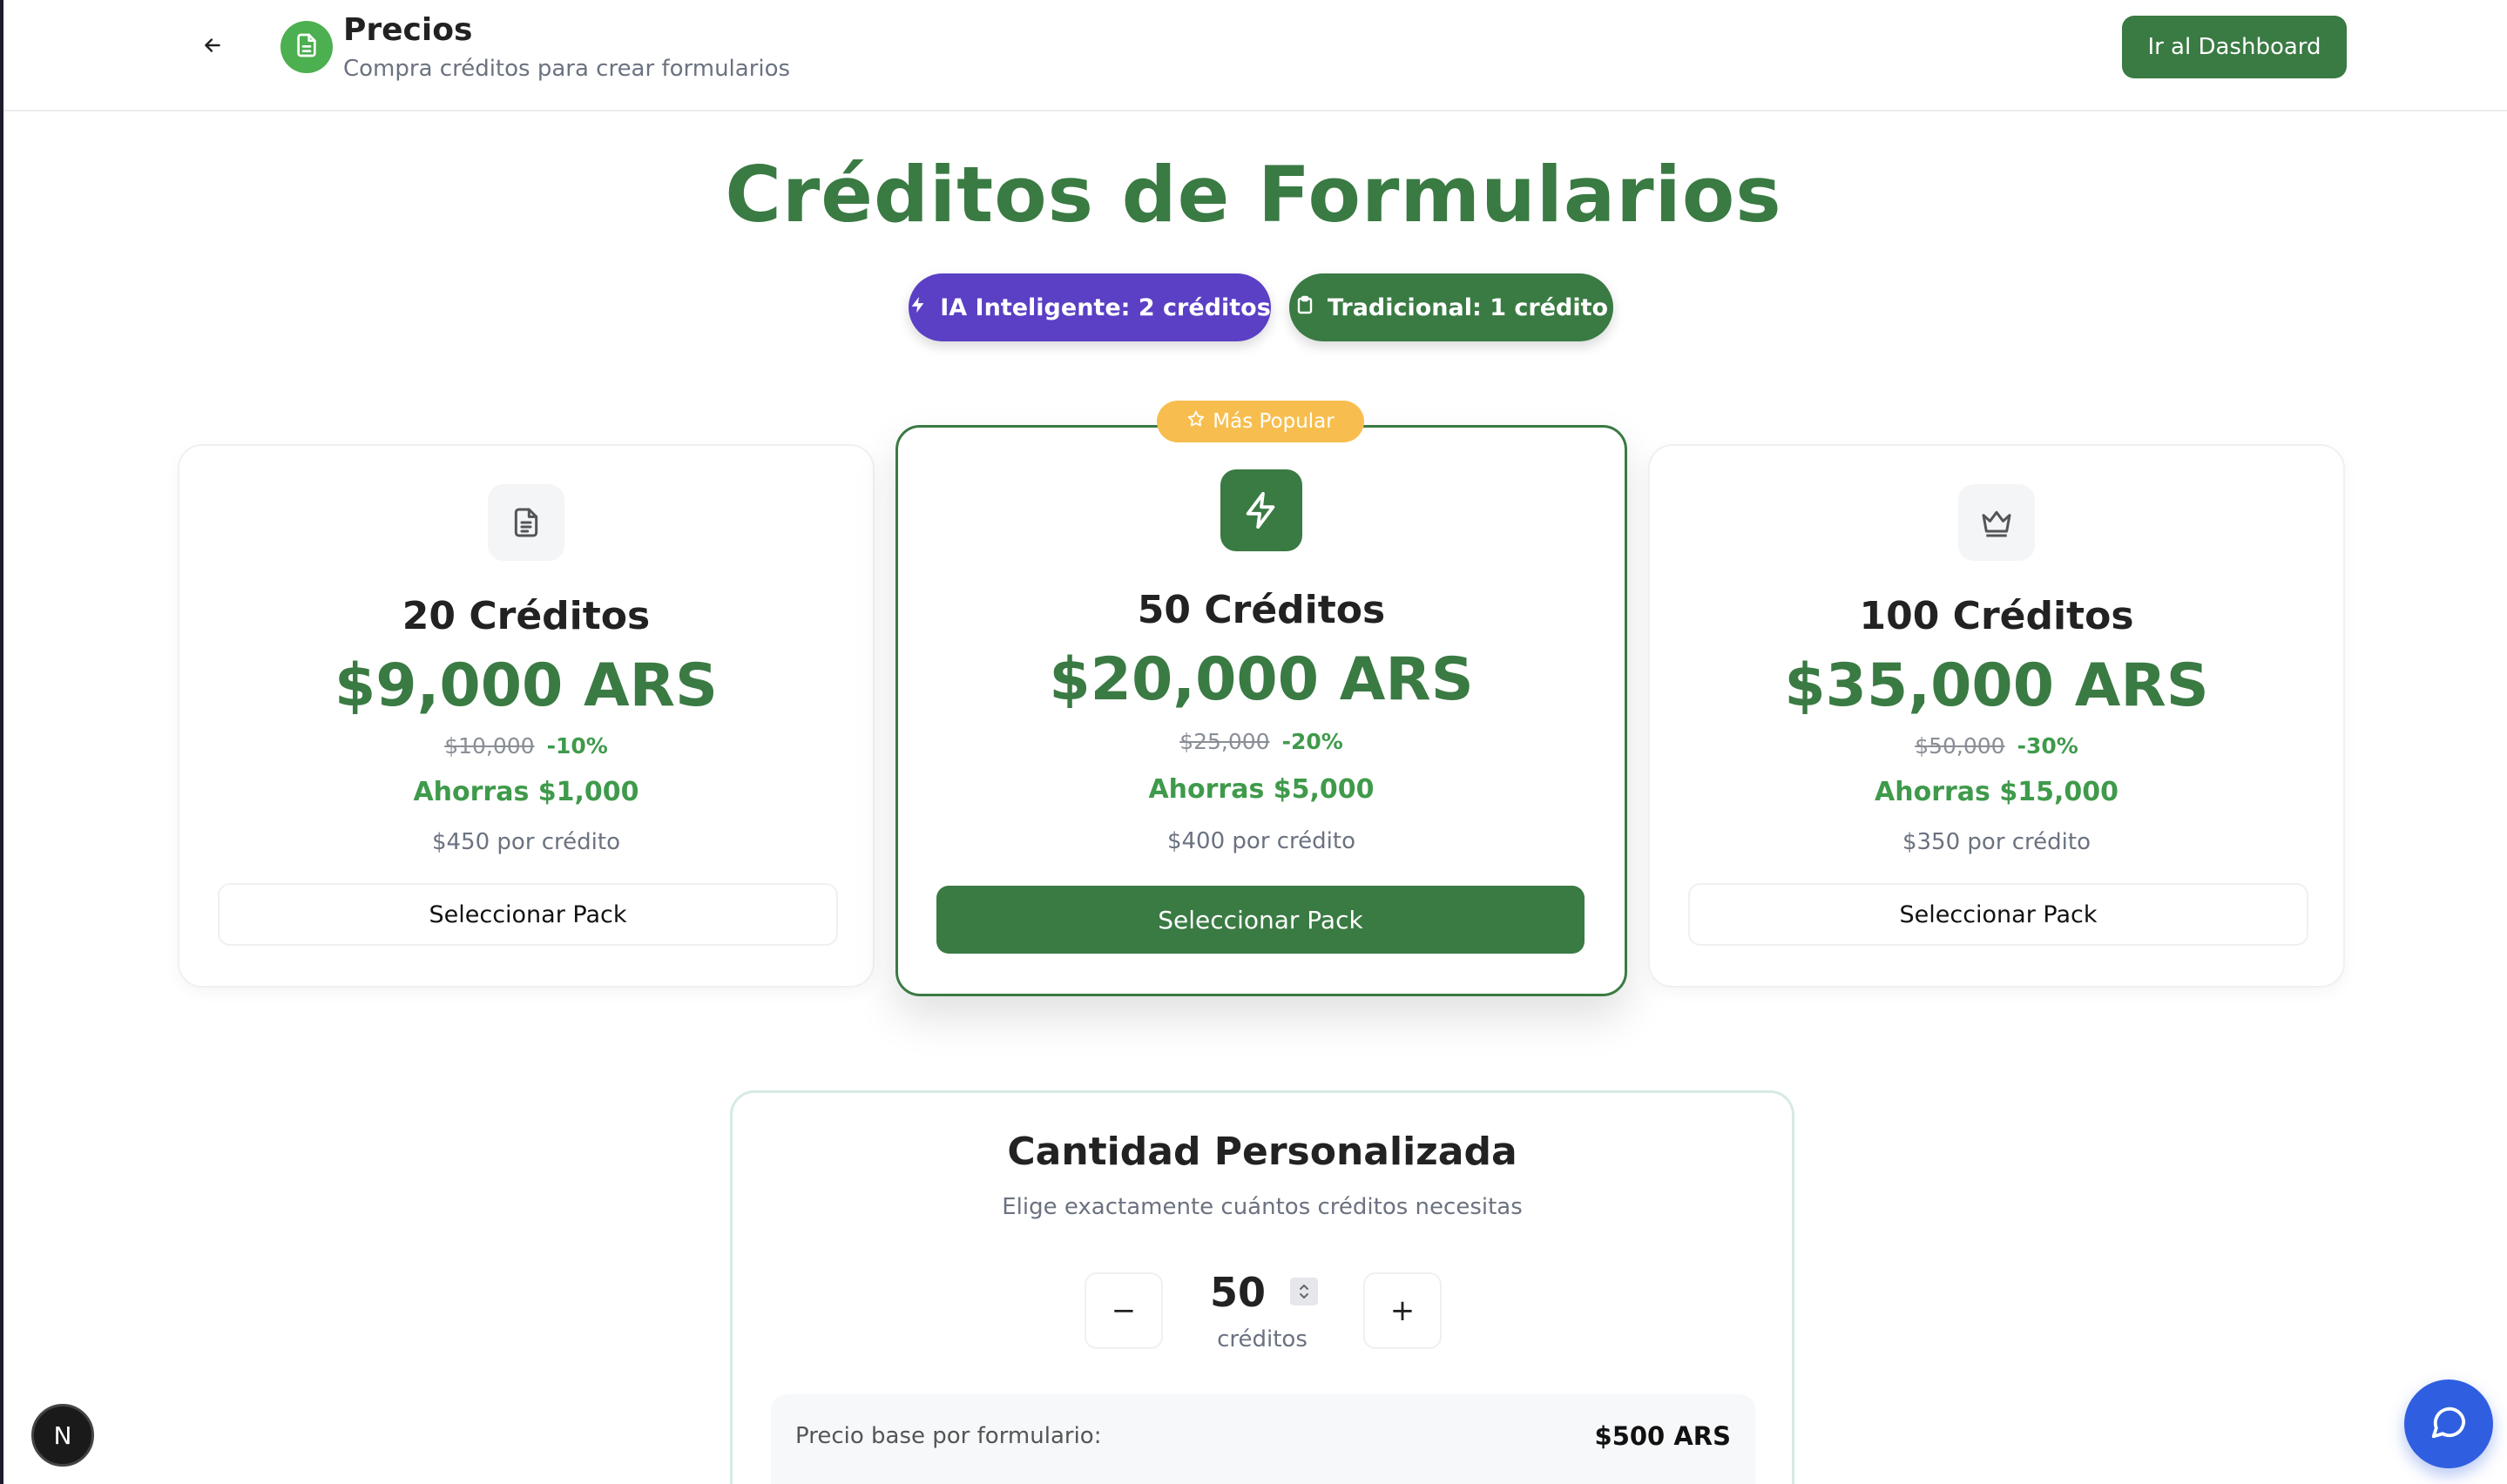 The image size is (2507, 1484). I want to click on page-title: Precios, so click(408, 30).